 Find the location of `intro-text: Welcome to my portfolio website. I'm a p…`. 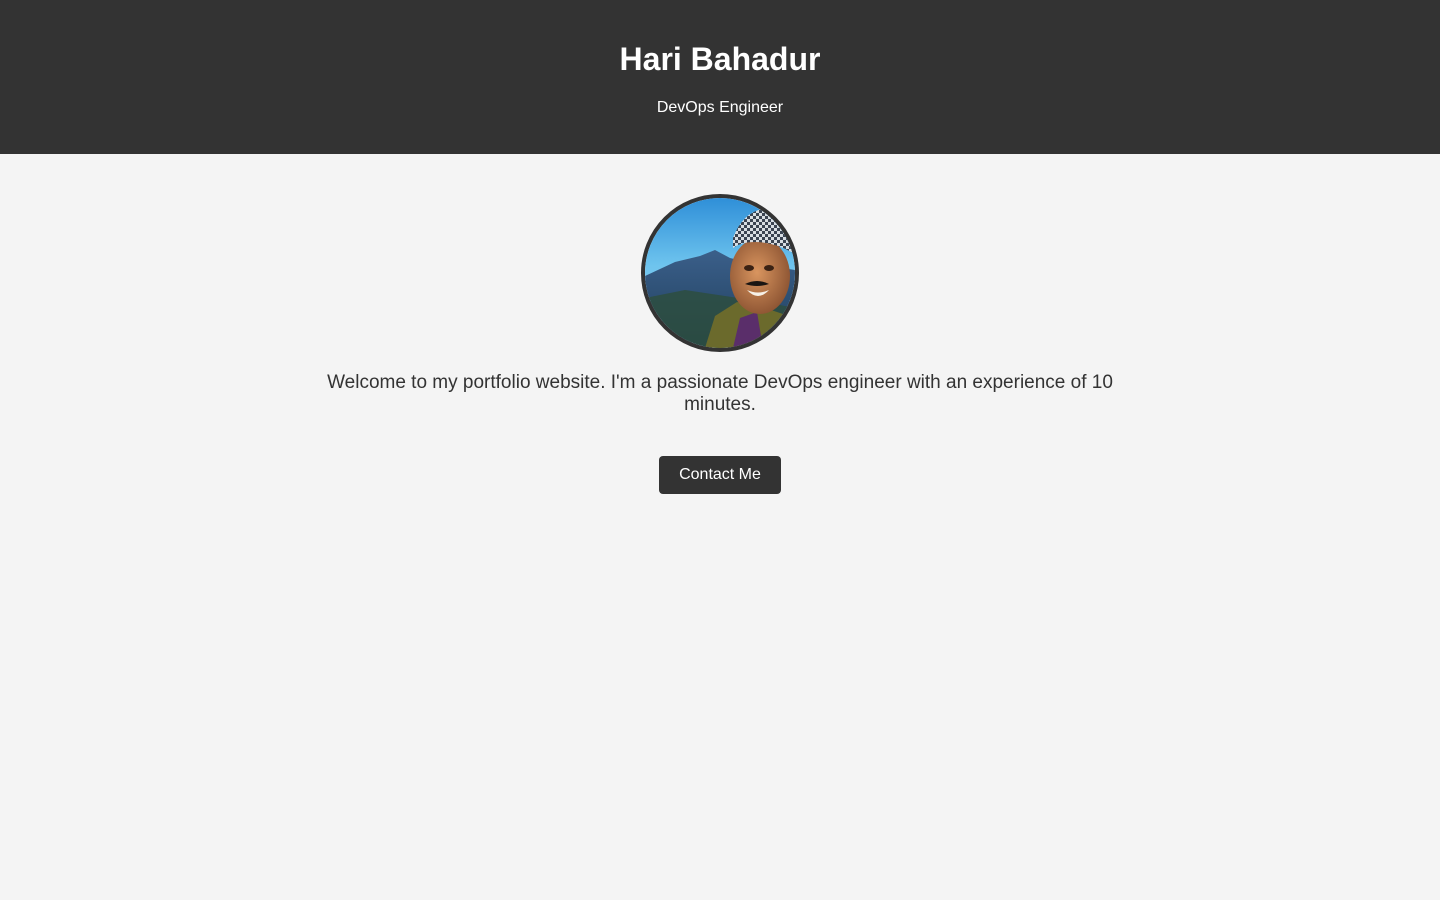

intro-text: Welcome to my portfolio website. I'm a p… is located at coordinates (720, 393).